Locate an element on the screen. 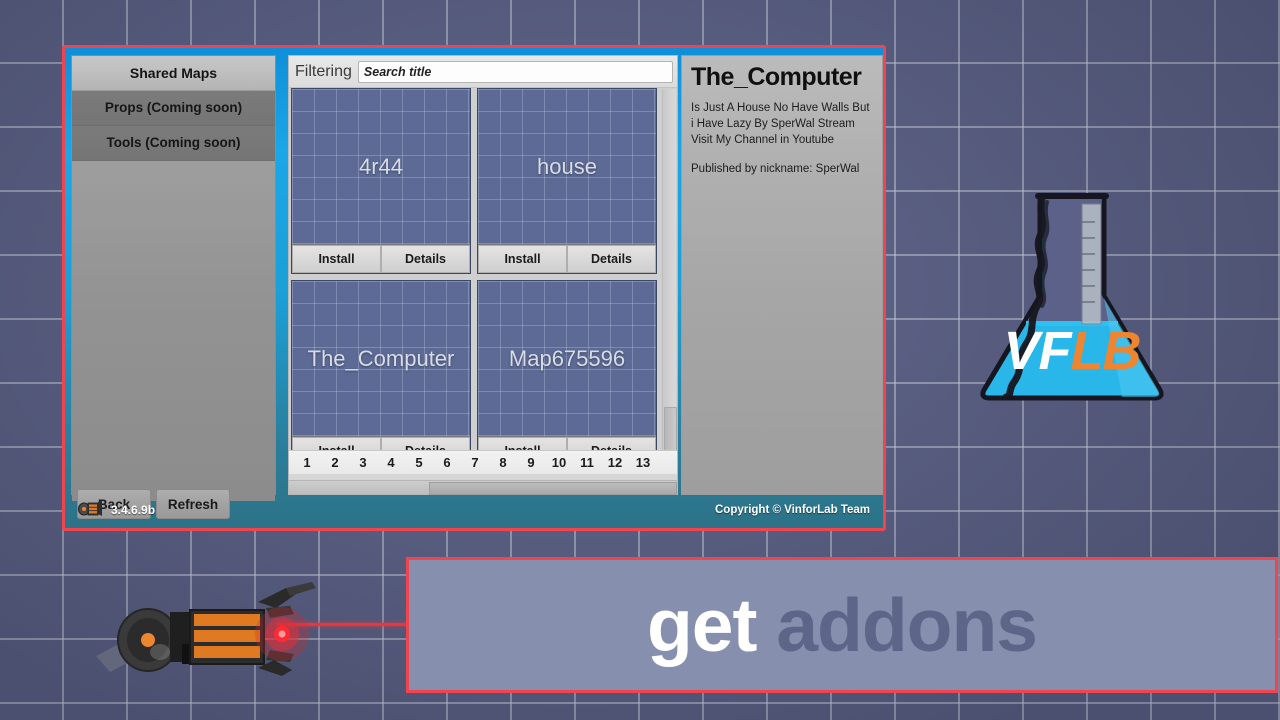  map-card-title: 4r44 is located at coordinates (381, 166).